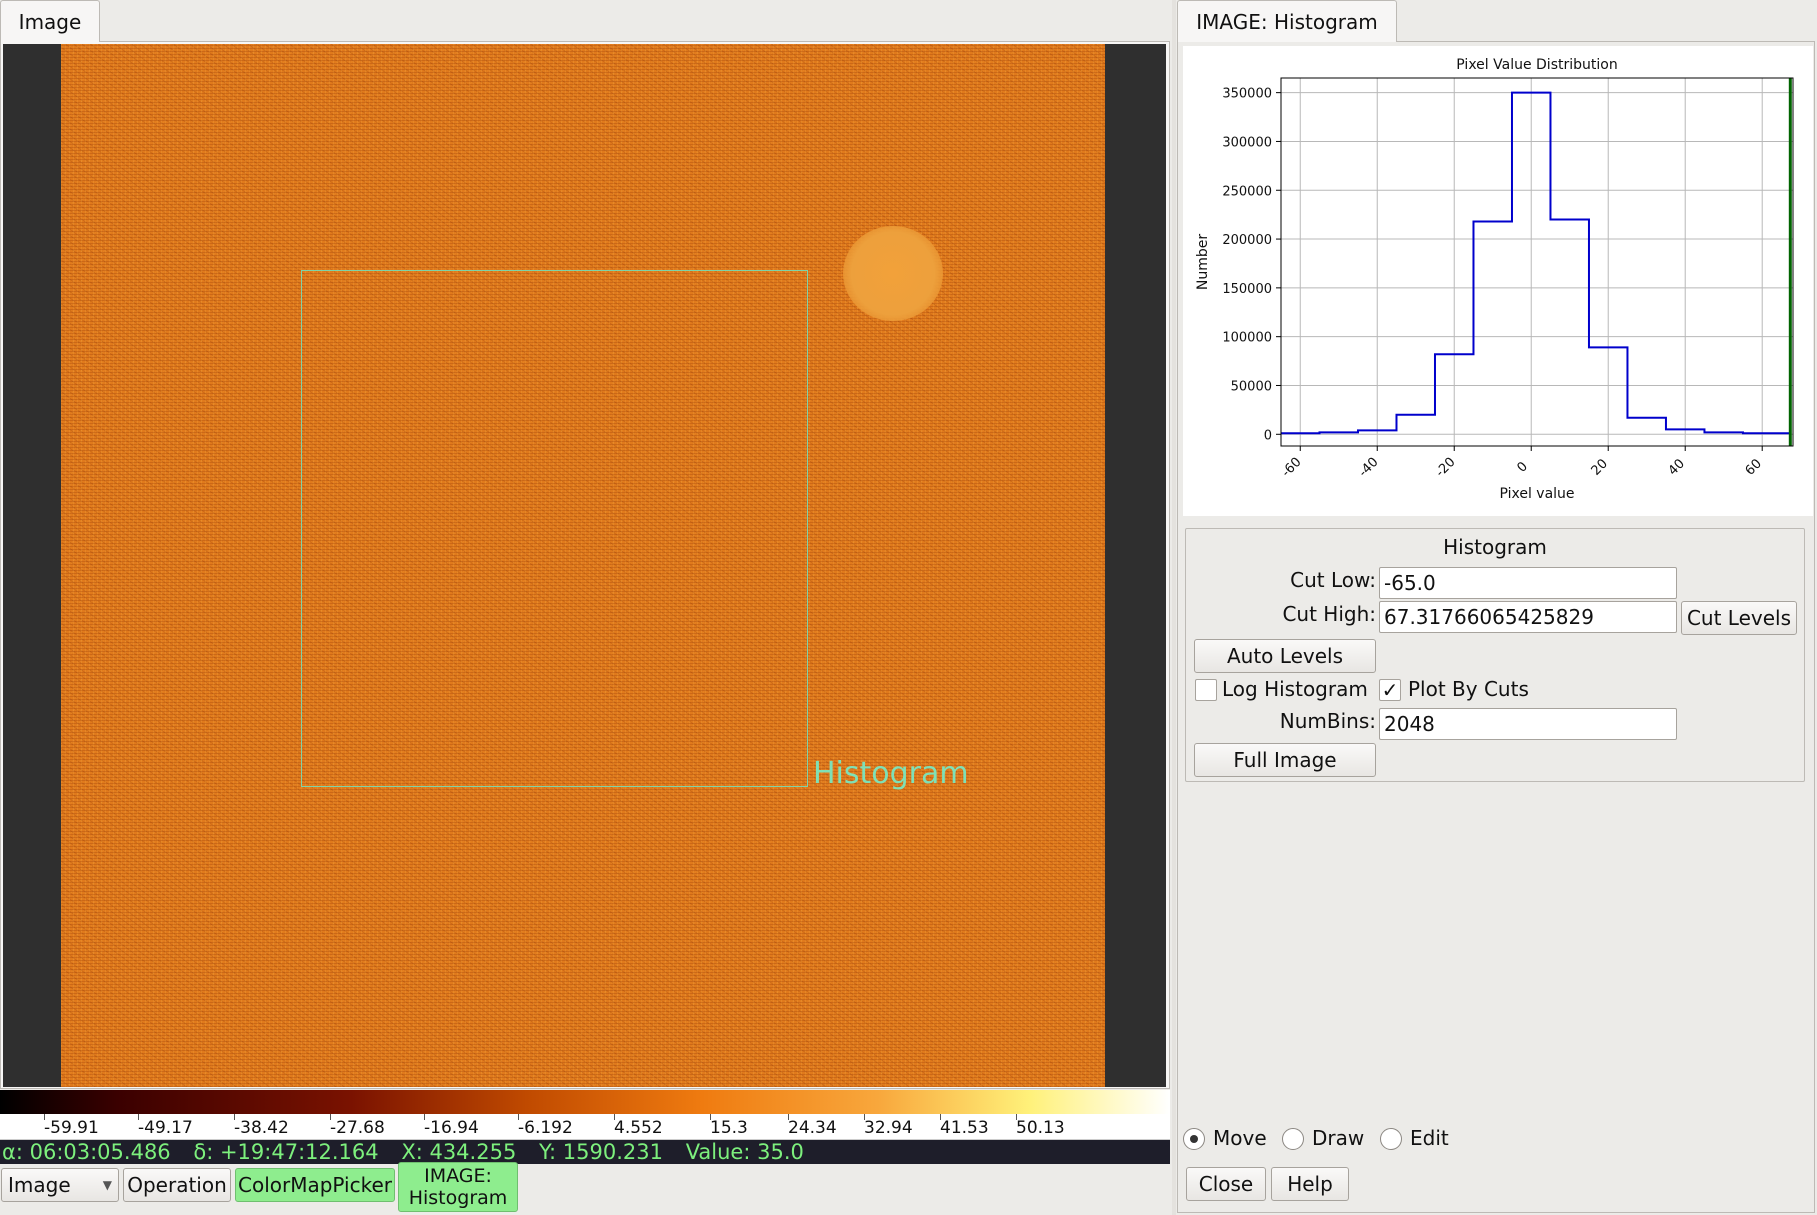 The width and height of the screenshot is (1817, 1215). I want to click on y-tick-label: 100000, so click(1247, 338).